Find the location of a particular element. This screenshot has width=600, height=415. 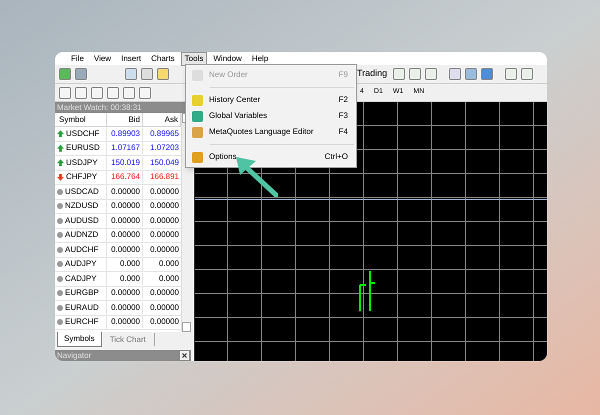

column-header: Bid is located at coordinates (125, 119).